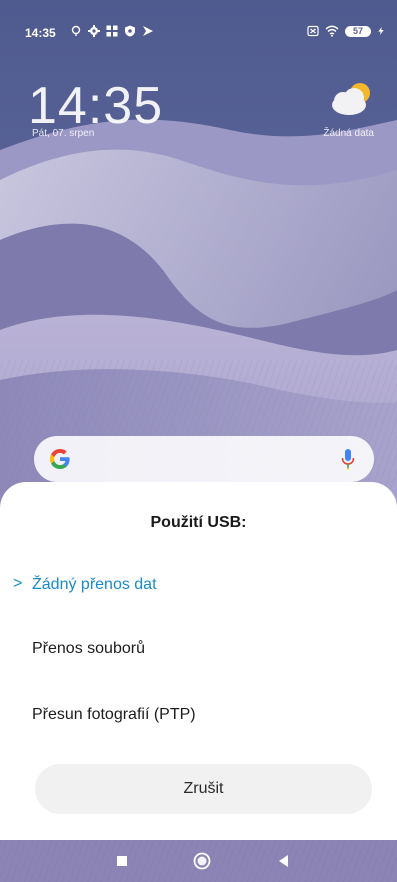 This screenshot has height=882, width=397. What do you see at coordinates (198, 650) in the screenshot?
I see `option-file-transfer: Přenos souborů` at bounding box center [198, 650].